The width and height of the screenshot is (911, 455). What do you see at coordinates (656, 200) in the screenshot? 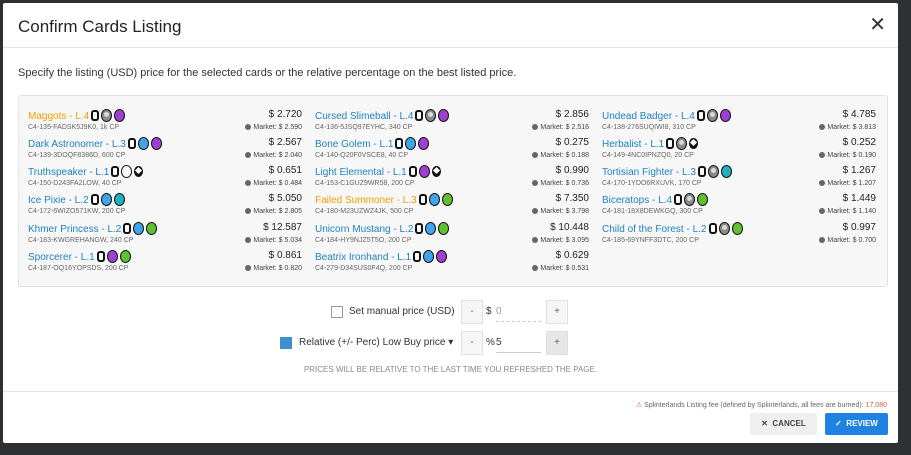
I see `card-name-link: Biceratops - L.4` at bounding box center [656, 200].